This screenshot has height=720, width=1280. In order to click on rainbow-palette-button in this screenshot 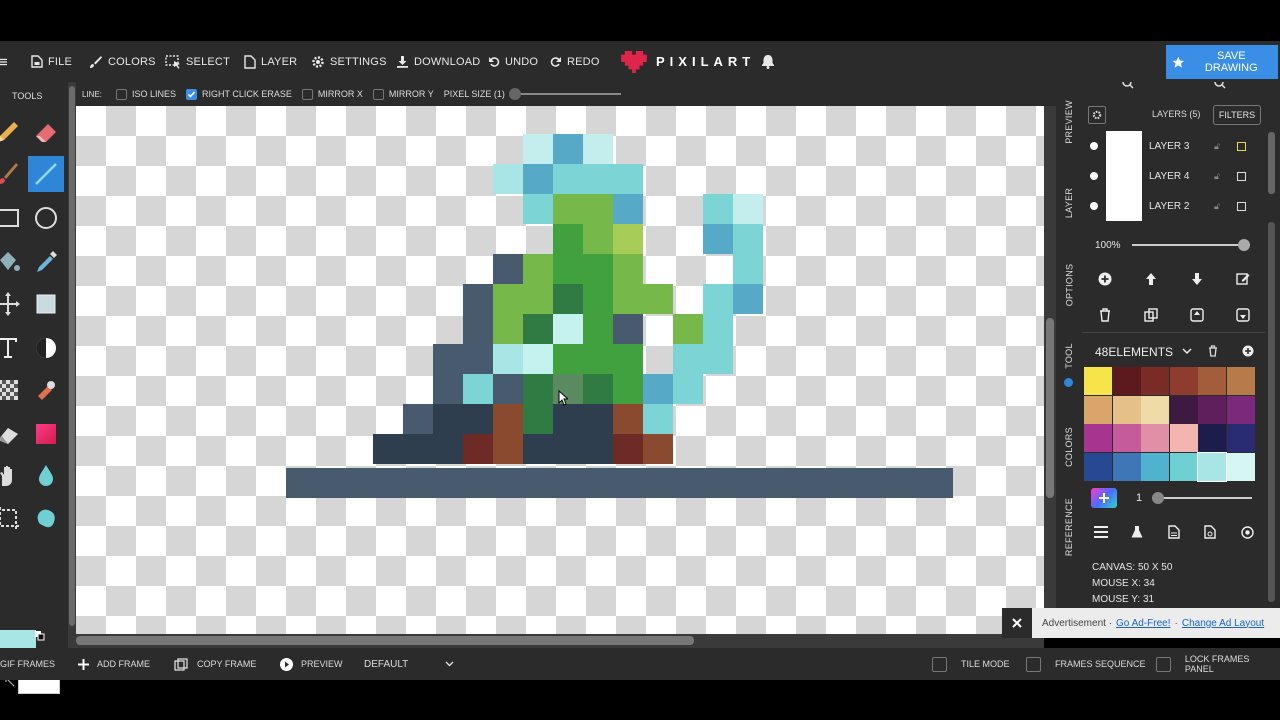, I will do `click(1104, 498)`.